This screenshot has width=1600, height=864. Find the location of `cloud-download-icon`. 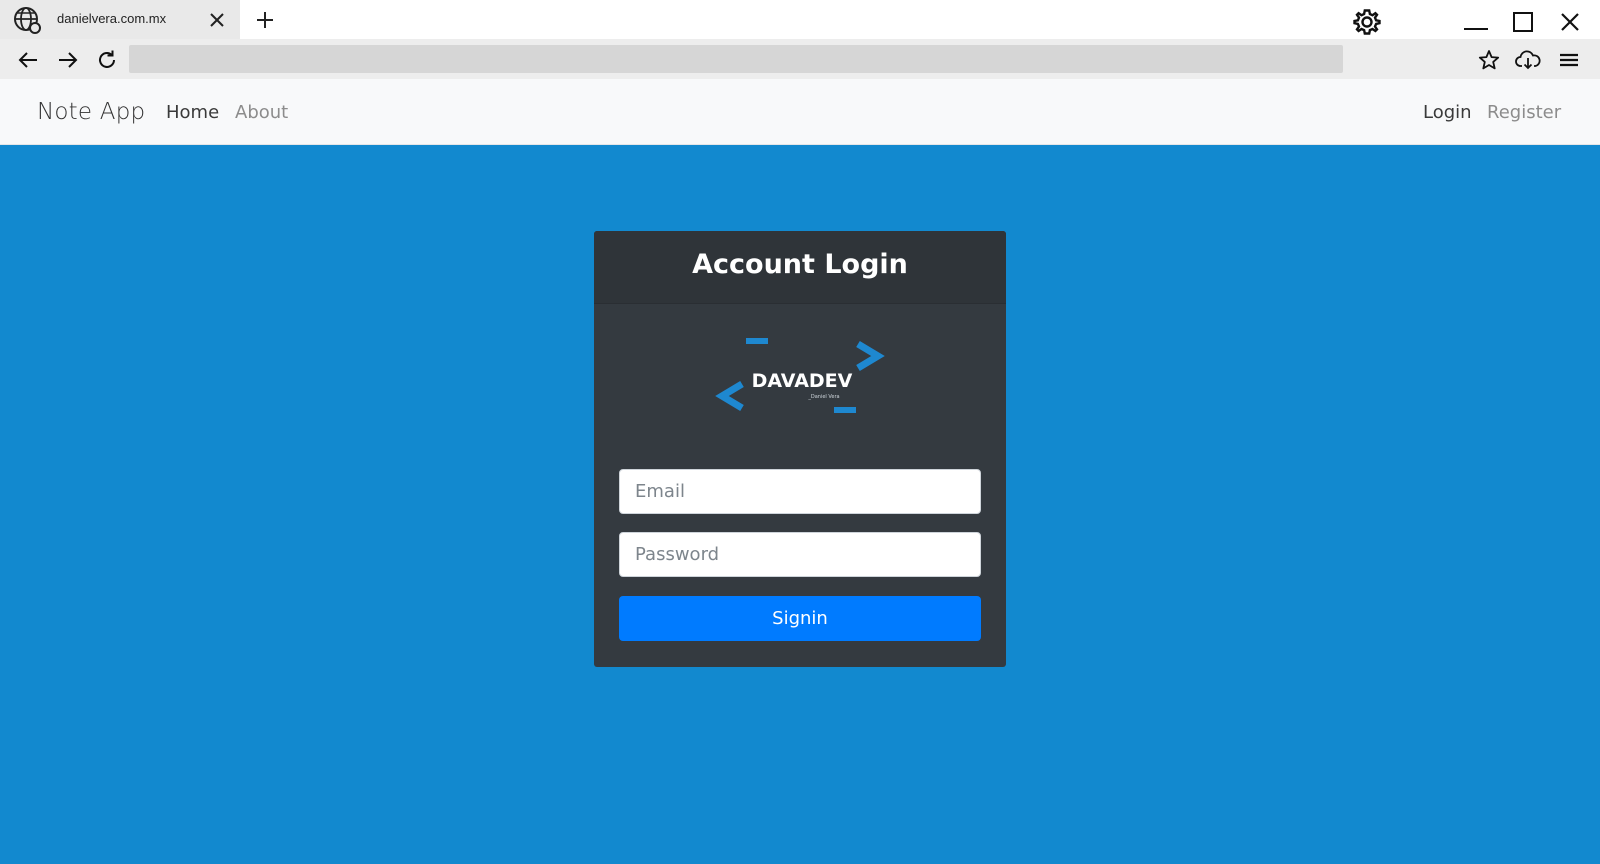

cloud-download-icon is located at coordinates (1528, 60).